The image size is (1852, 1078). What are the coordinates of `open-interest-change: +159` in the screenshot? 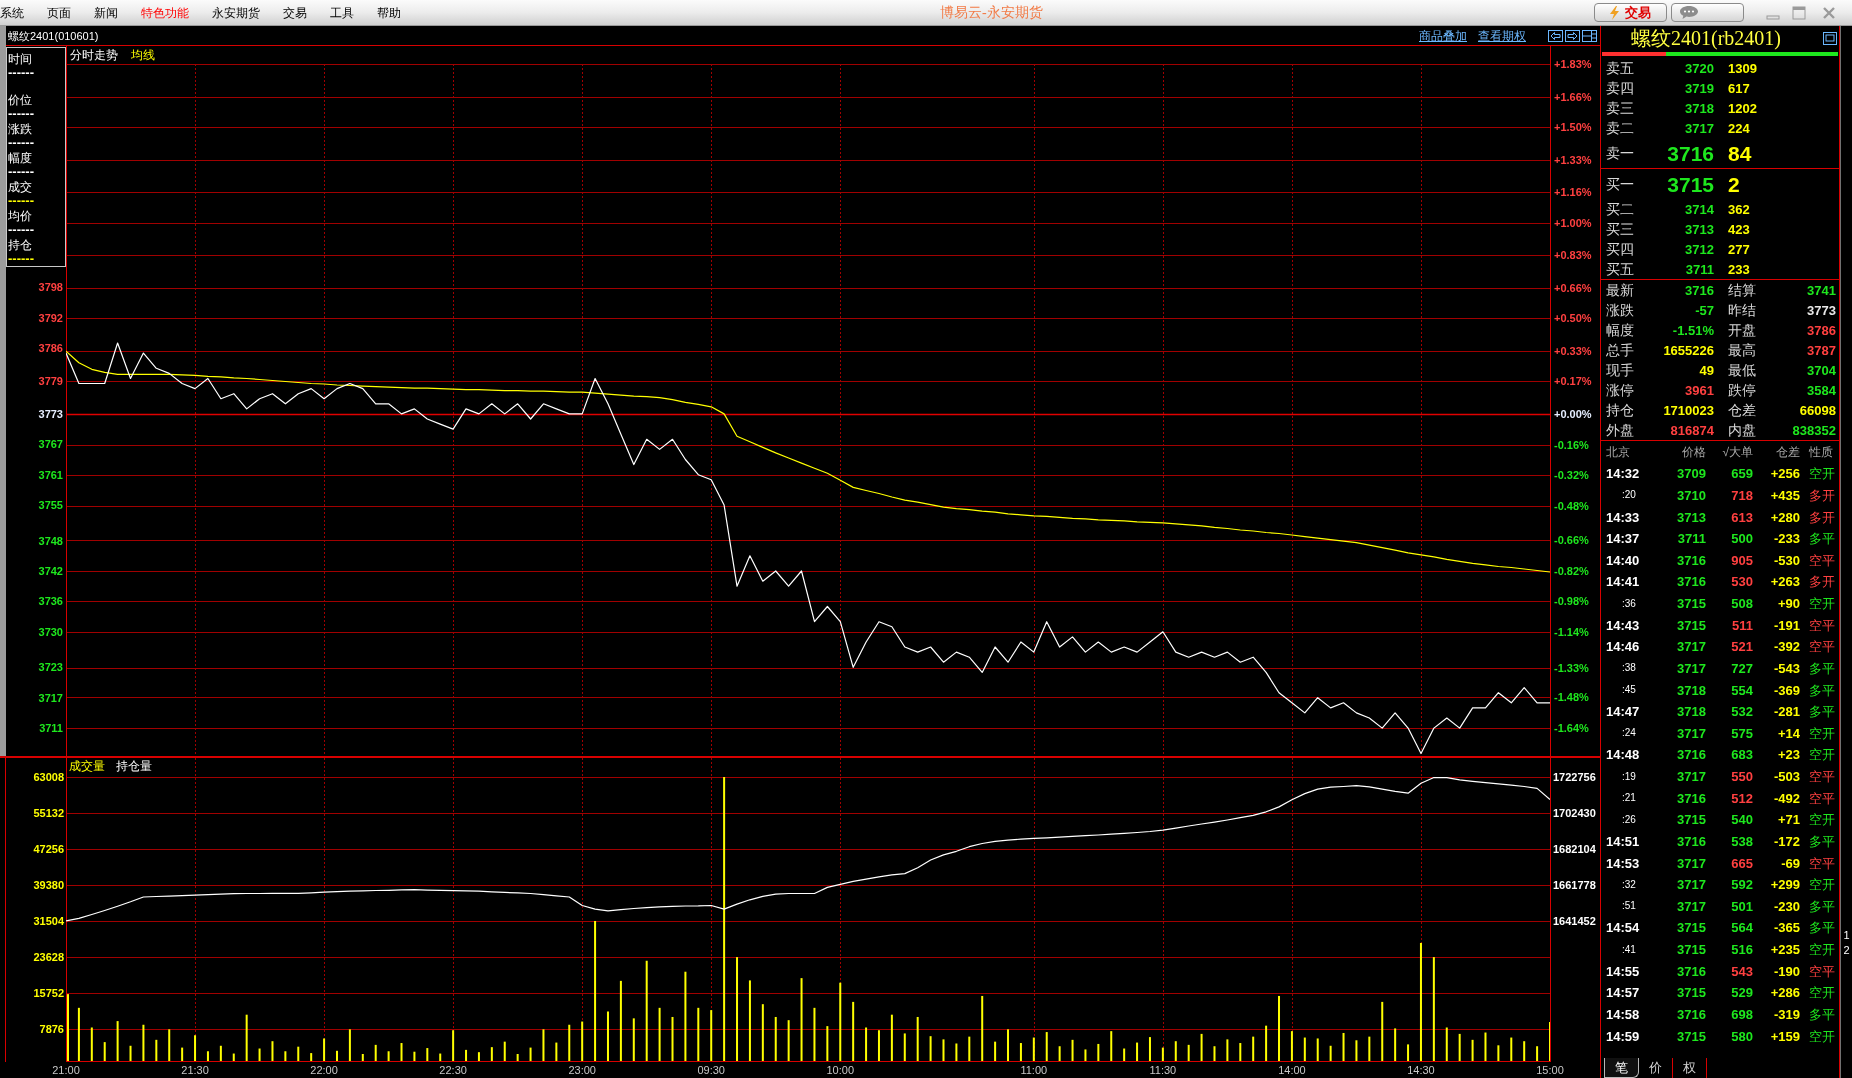 It's located at (1784, 1036).